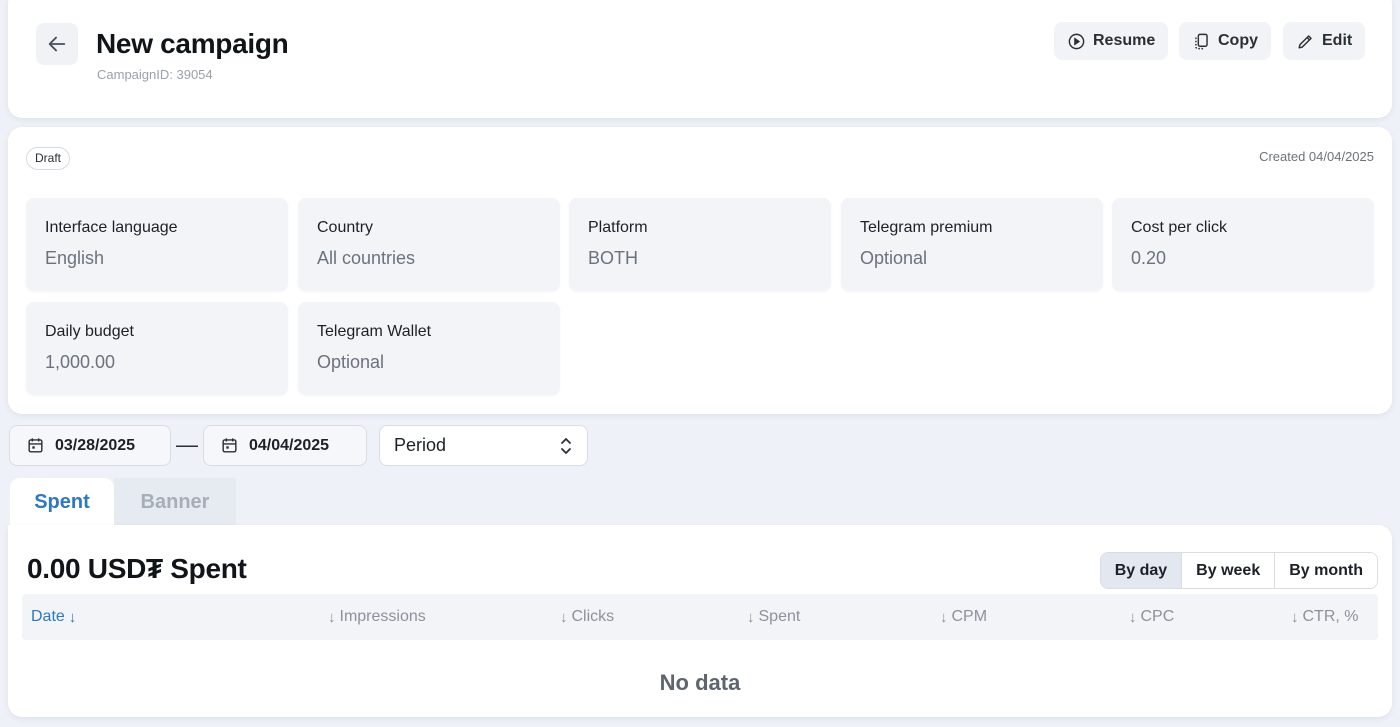 The width and height of the screenshot is (1400, 727). What do you see at coordinates (1238, 40) in the screenshot?
I see `copy-label: Copy` at bounding box center [1238, 40].